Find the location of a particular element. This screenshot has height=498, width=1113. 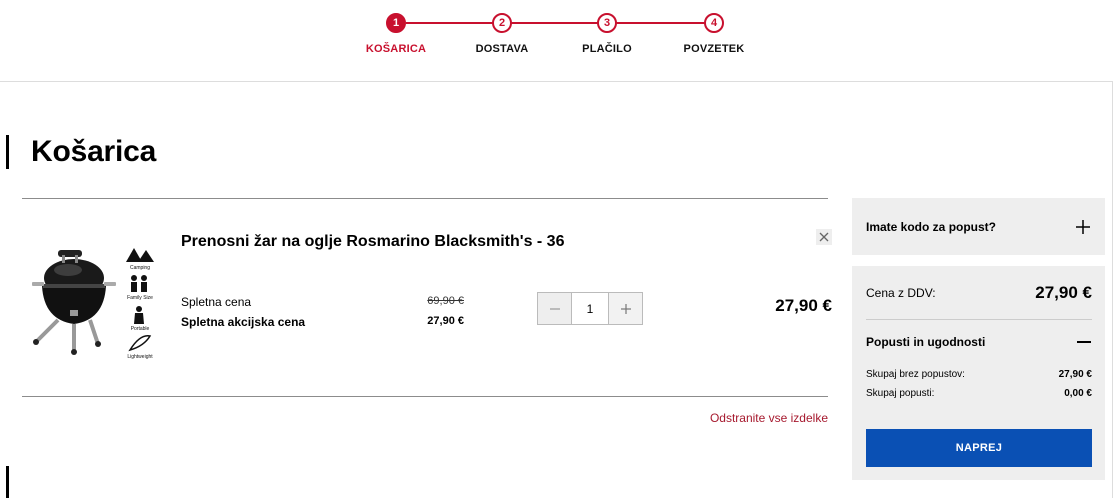

product-image: Camping Family Size Portable Lightweight is located at coordinates (93, 300).